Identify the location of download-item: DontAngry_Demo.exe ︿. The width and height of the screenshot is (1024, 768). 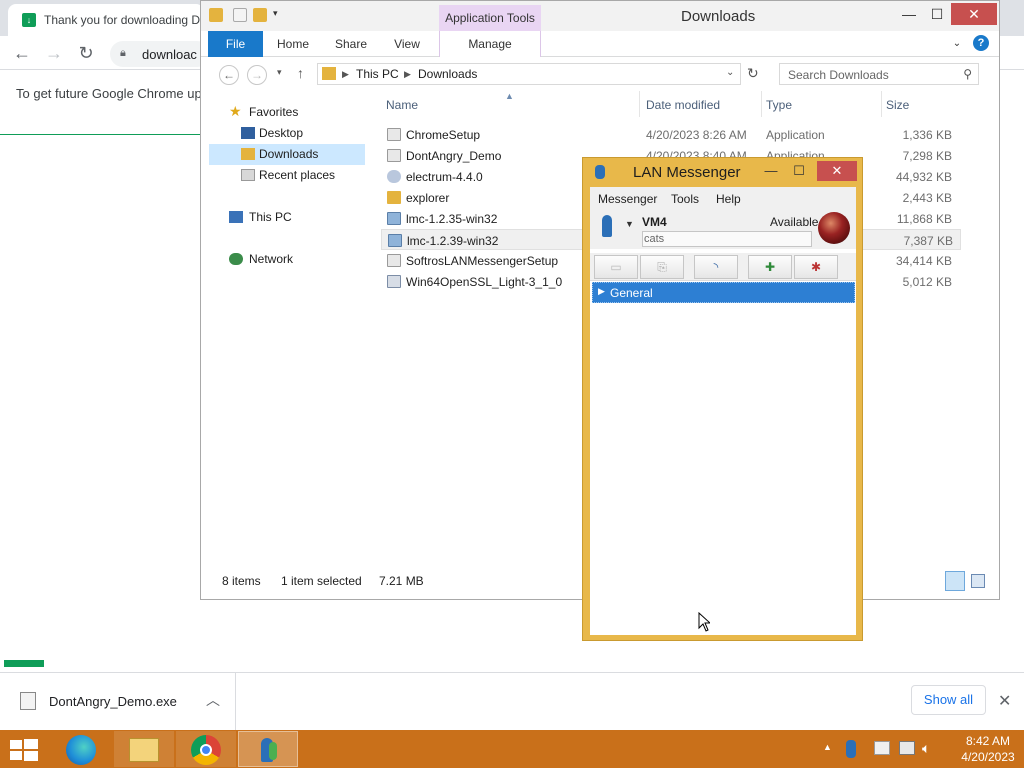
(118, 701).